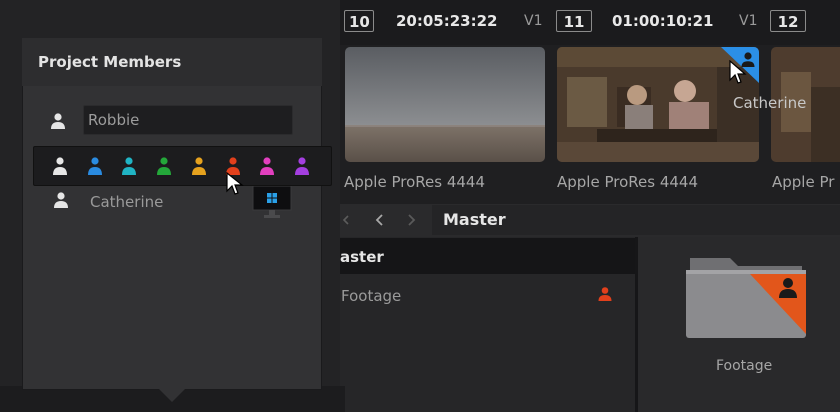  What do you see at coordinates (487, 256) in the screenshot?
I see `bin-list-header` at bounding box center [487, 256].